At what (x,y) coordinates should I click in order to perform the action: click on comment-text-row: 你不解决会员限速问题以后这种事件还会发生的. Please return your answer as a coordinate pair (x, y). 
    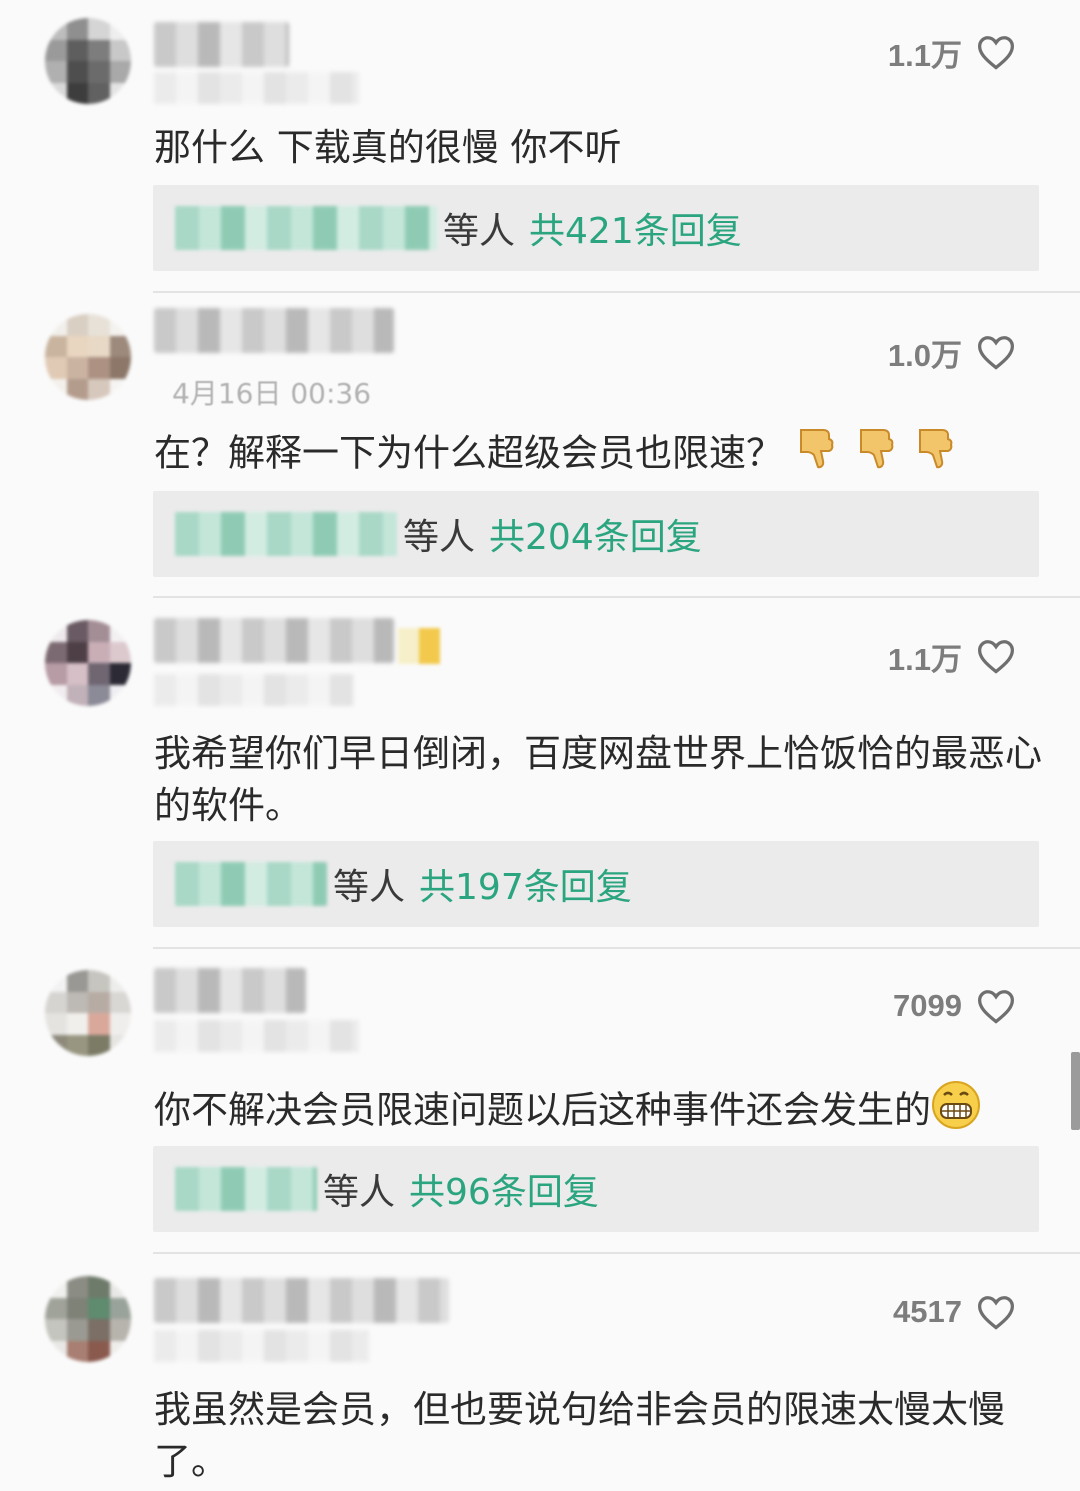
    Looking at the image, I should click on (599, 1112).